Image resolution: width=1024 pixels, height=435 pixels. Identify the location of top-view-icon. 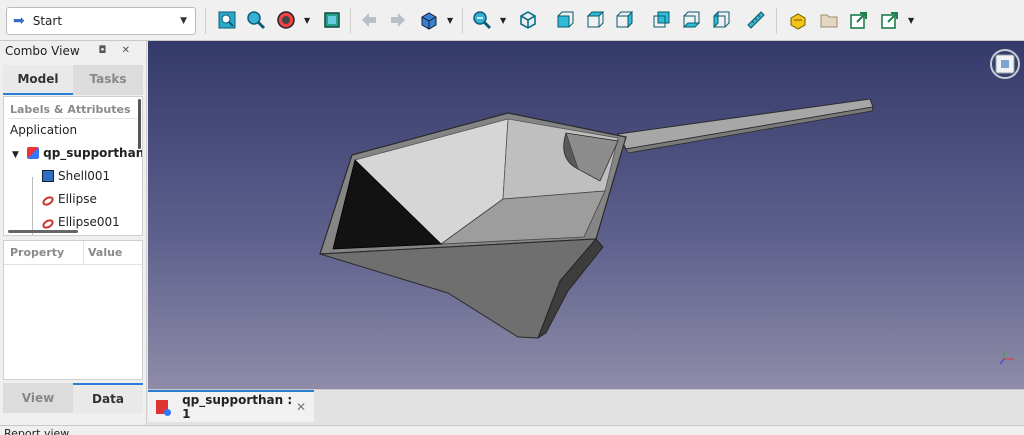
(595, 19).